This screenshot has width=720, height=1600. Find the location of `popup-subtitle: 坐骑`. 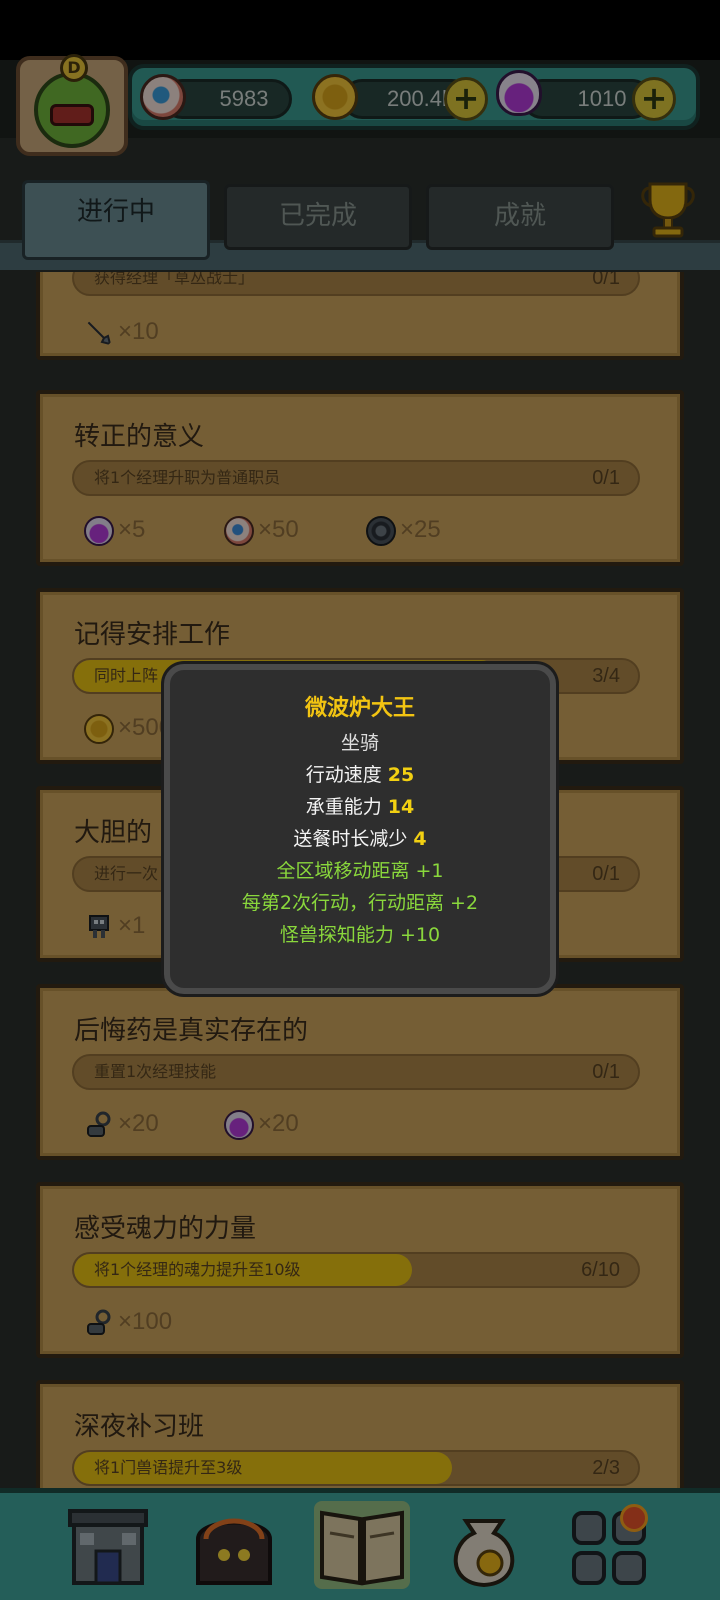

popup-subtitle: 坐骑 is located at coordinates (359, 743).